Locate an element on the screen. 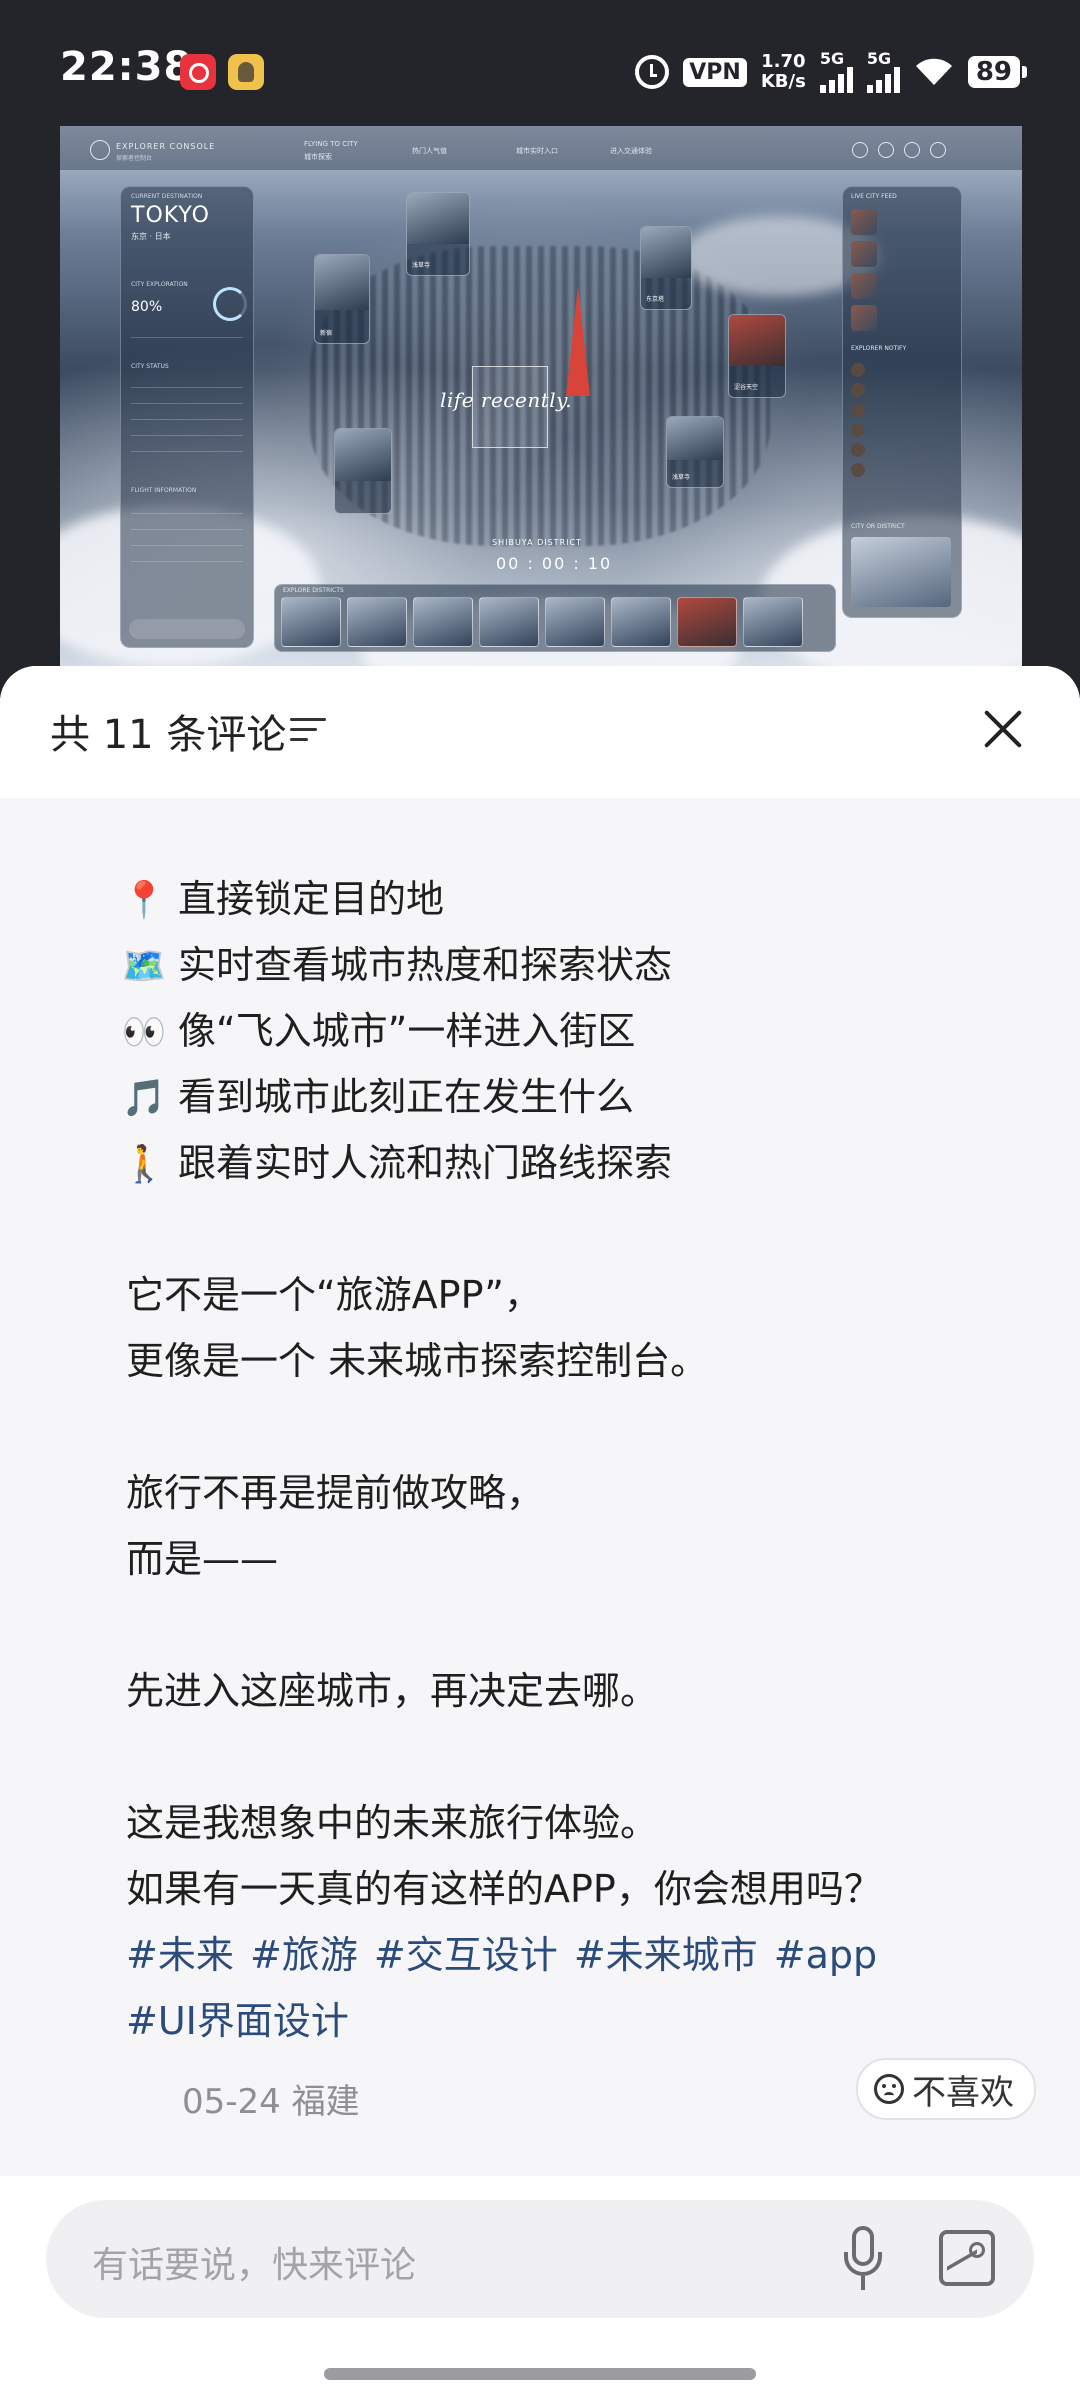 The height and width of the screenshot is (2400, 1080). paragraph-line: 这是我想象中的未来旅行体验。 is located at coordinates (392, 1823).